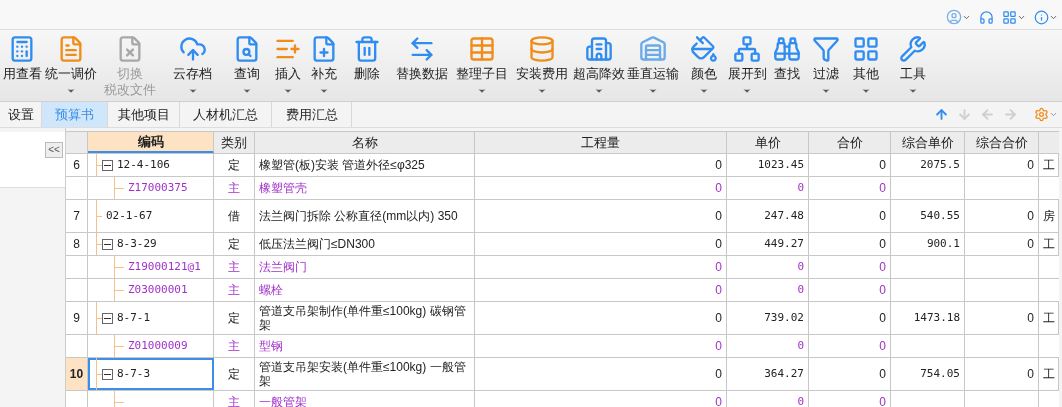  I want to click on ribbon-button: 用查看, so click(22, 58).